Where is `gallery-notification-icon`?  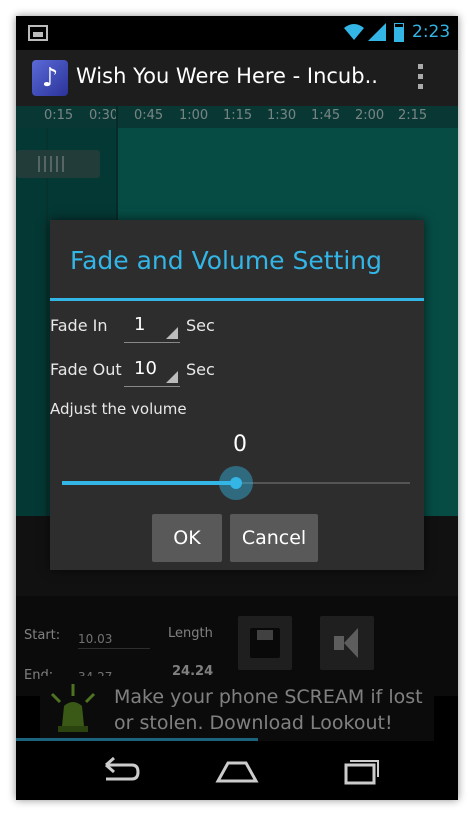 gallery-notification-icon is located at coordinates (38, 33).